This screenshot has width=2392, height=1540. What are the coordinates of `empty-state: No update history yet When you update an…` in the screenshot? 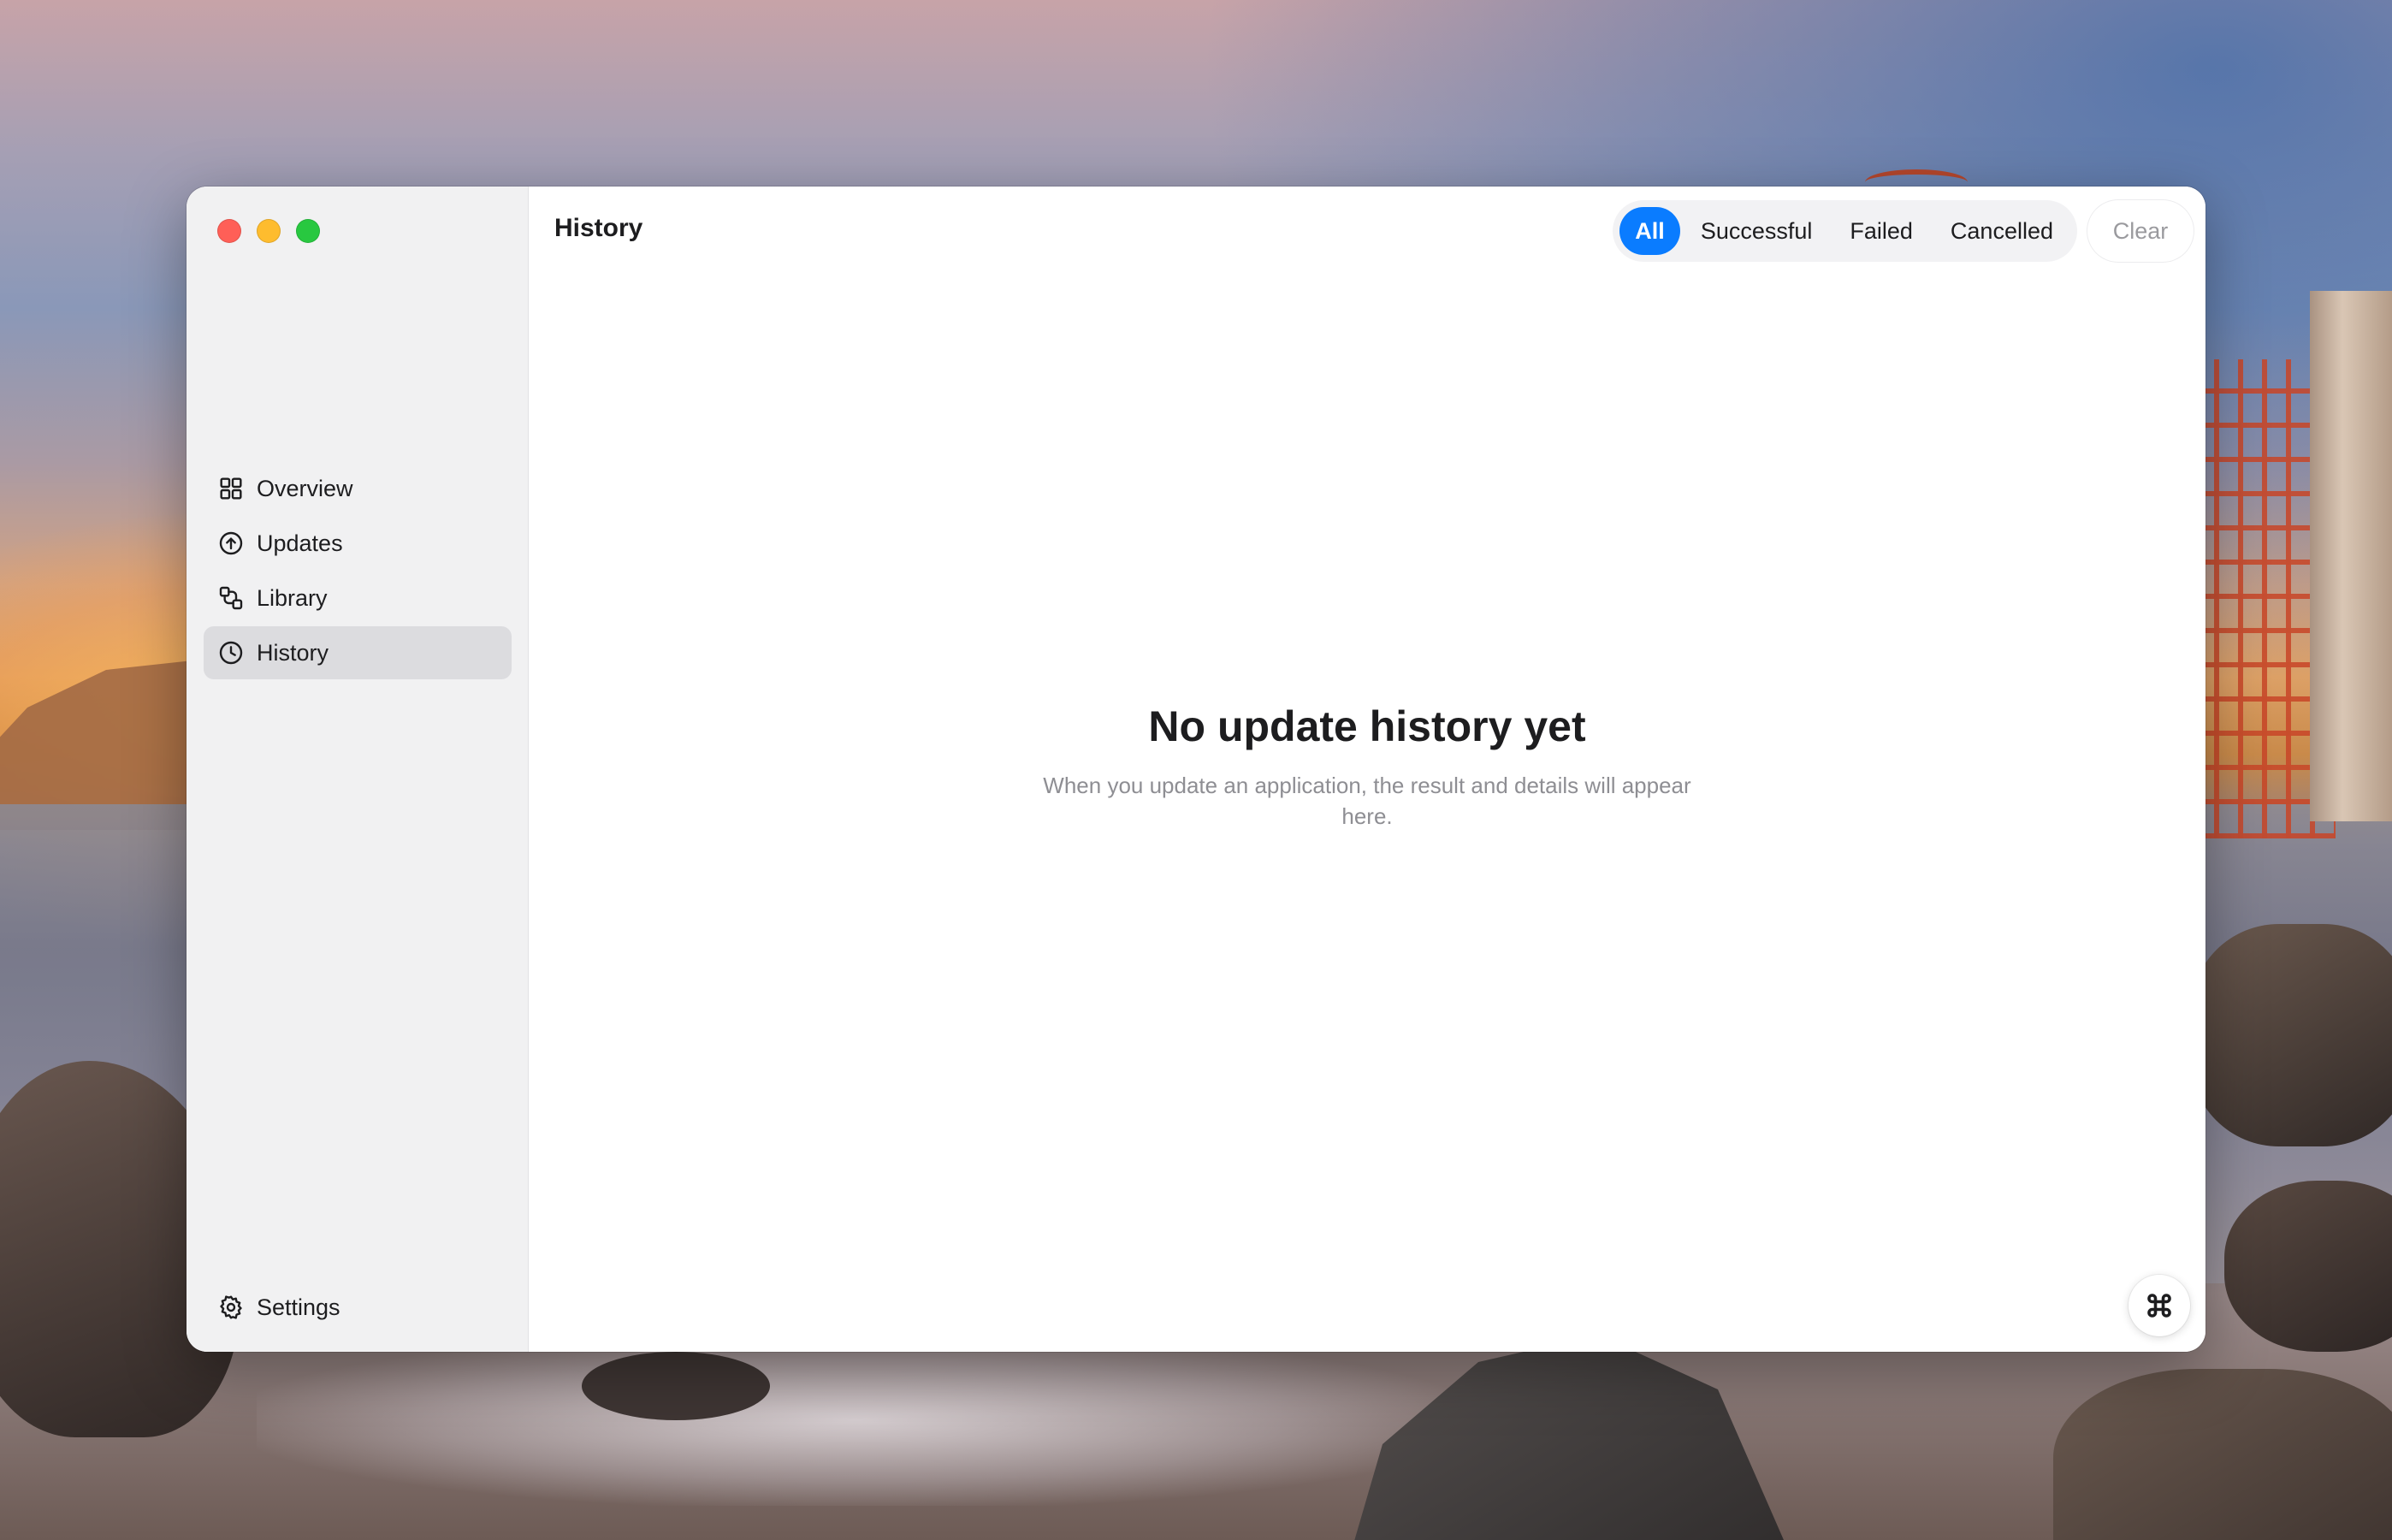 It's located at (1367, 767).